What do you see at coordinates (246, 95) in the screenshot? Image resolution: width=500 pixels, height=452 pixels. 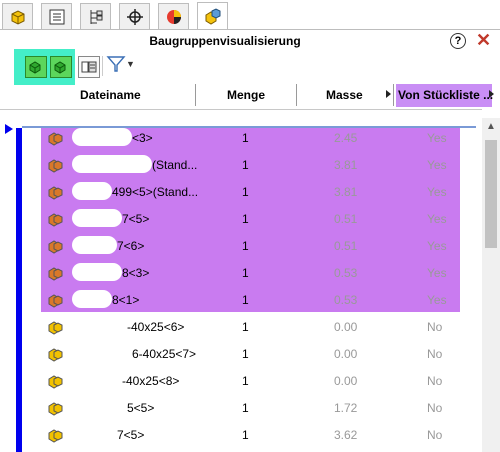 I see `column-qty: Menge` at bounding box center [246, 95].